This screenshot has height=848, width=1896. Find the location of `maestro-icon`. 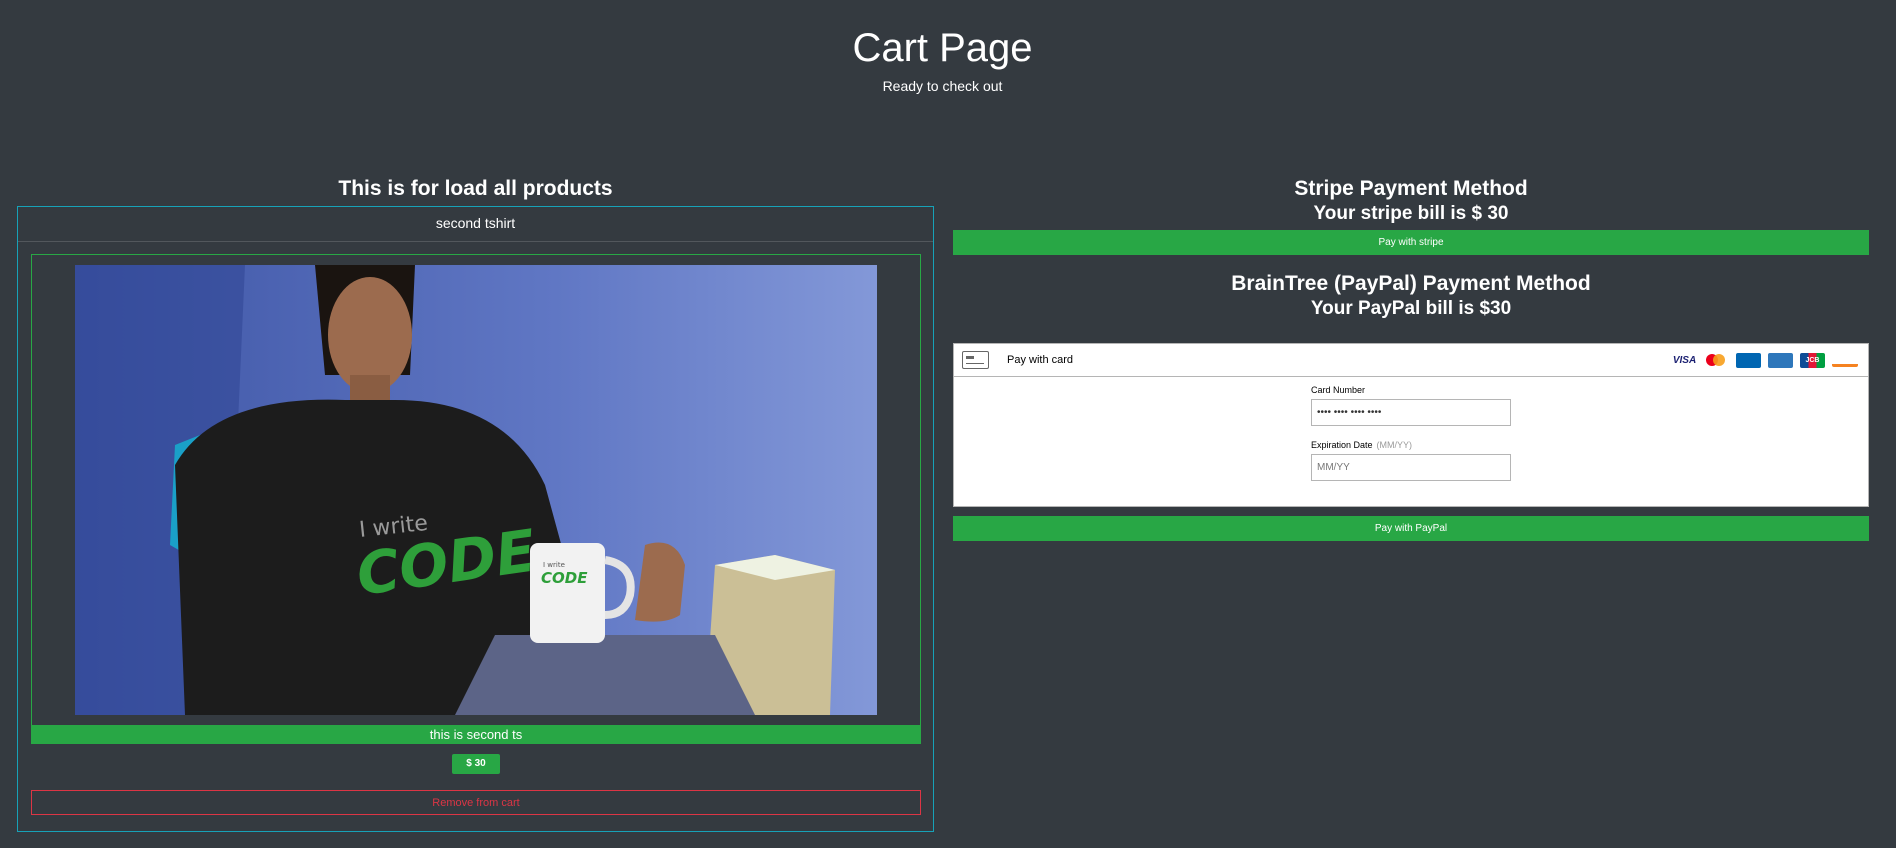

maestro-icon is located at coordinates (1748, 360).